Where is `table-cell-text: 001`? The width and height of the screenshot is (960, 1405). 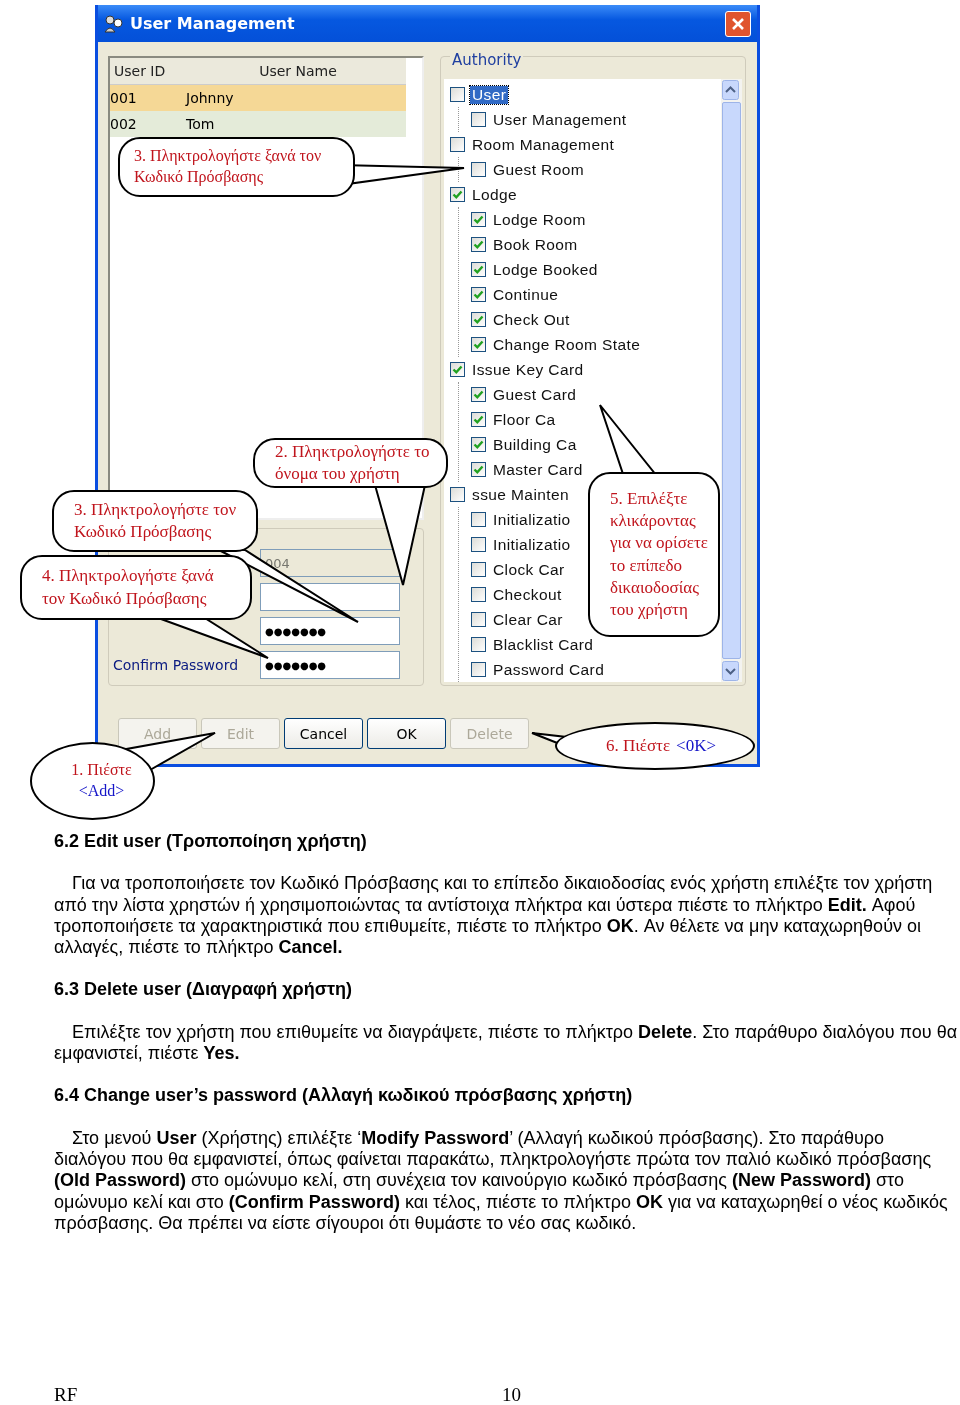
table-cell-text: 001 is located at coordinates (124, 98).